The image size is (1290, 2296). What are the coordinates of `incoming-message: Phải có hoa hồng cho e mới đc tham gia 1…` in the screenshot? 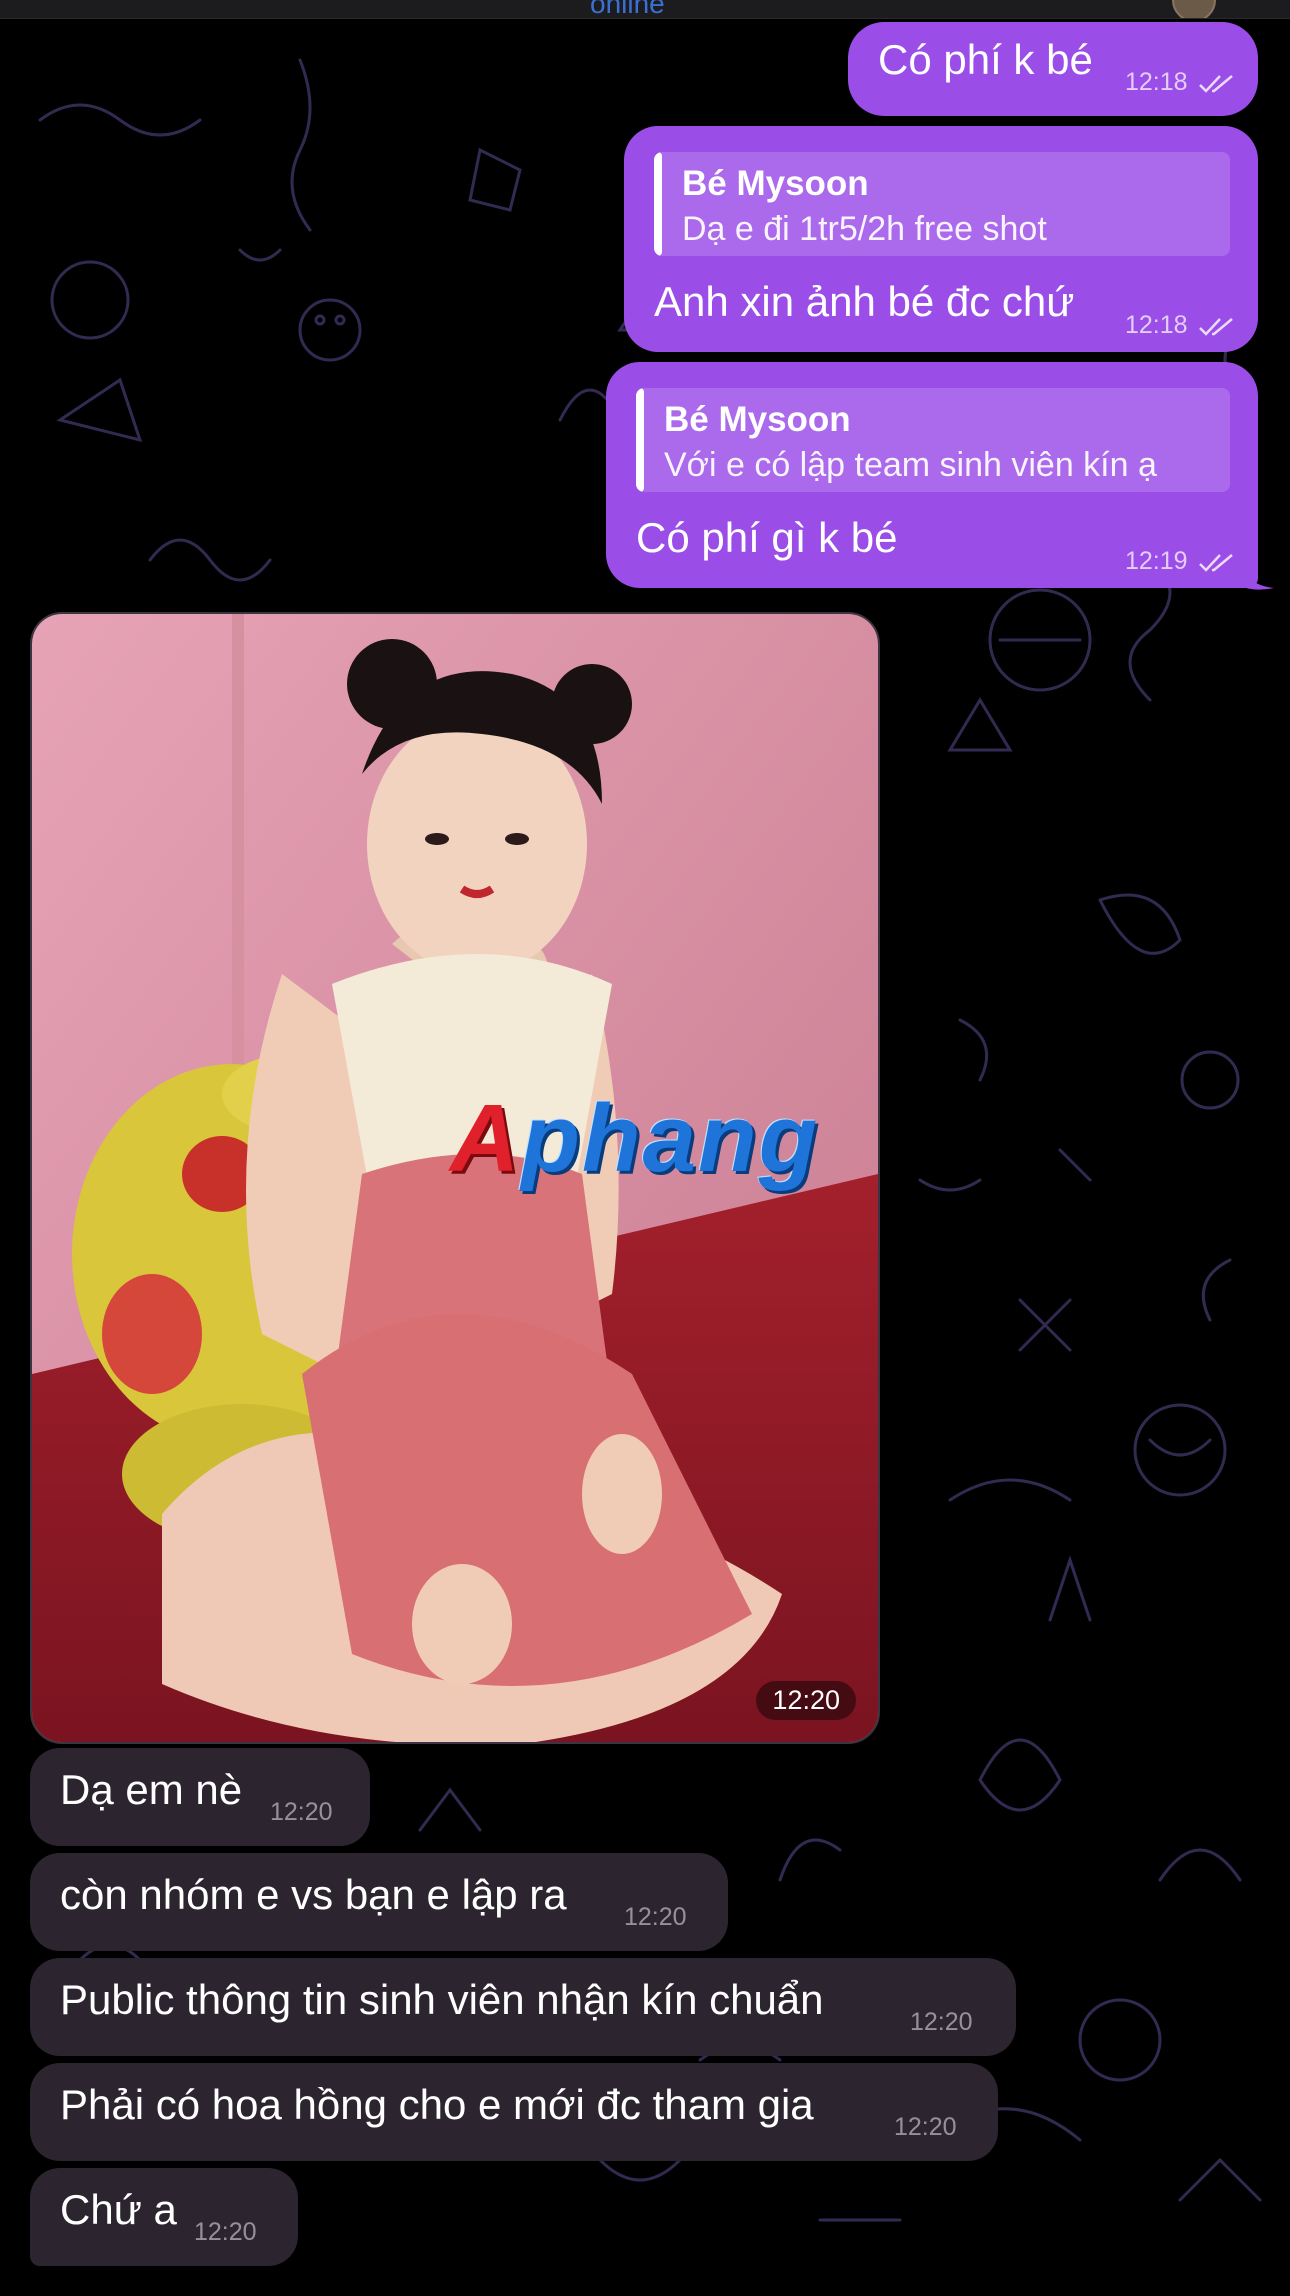 It's located at (514, 2112).